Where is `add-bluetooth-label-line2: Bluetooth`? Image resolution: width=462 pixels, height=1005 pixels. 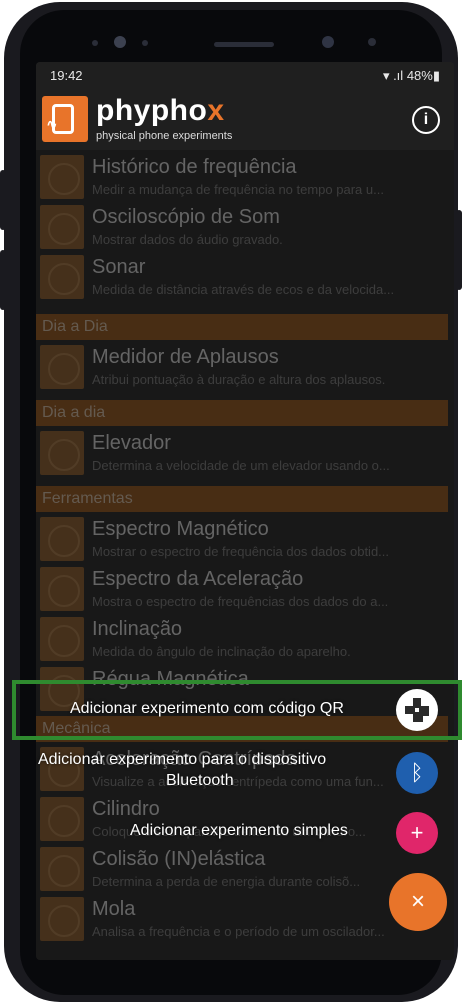 add-bluetooth-label-line2: Bluetooth is located at coordinates (200, 781).